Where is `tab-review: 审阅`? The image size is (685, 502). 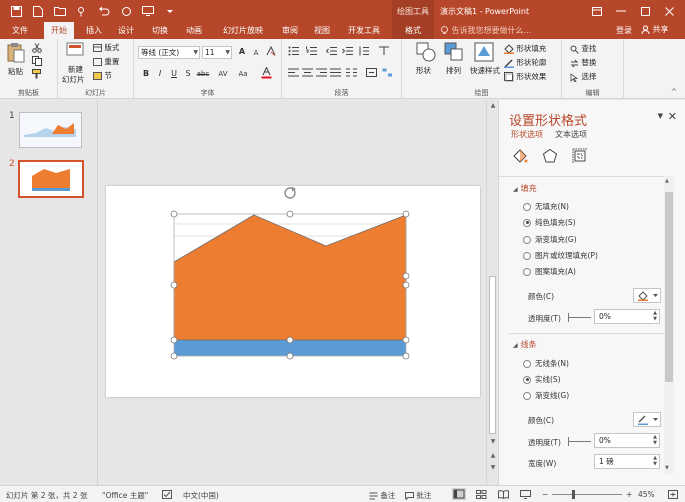 tab-review: 审阅 is located at coordinates (290, 30).